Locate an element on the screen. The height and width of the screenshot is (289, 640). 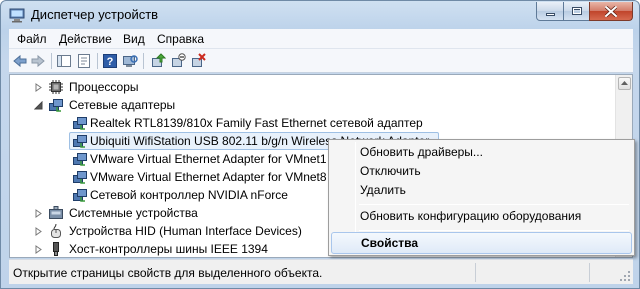
context-menu-label: Удалить is located at coordinates (383, 190).